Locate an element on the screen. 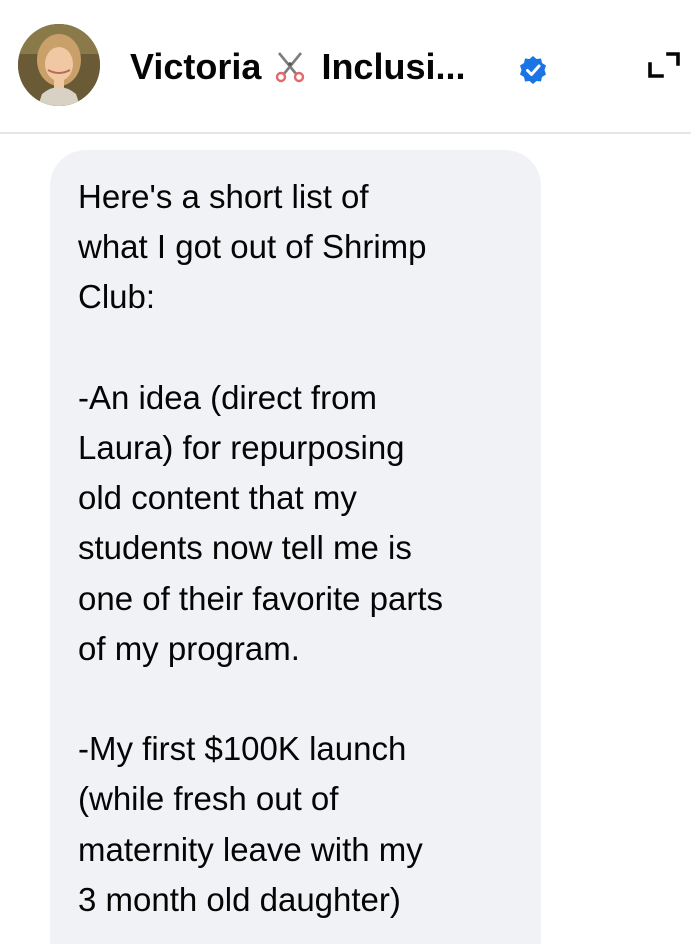  avatar-photo is located at coordinates (59, 65).